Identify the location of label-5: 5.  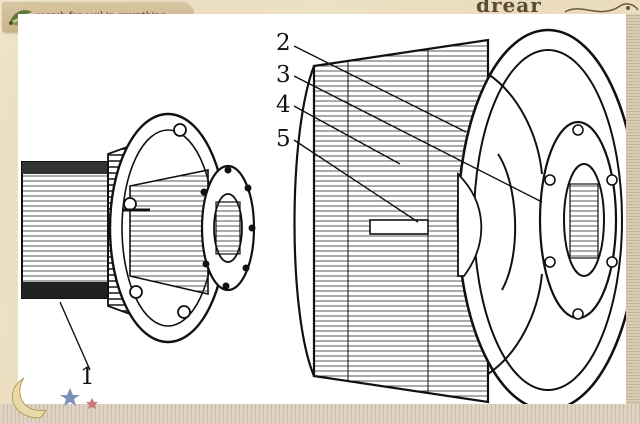
(283, 139).